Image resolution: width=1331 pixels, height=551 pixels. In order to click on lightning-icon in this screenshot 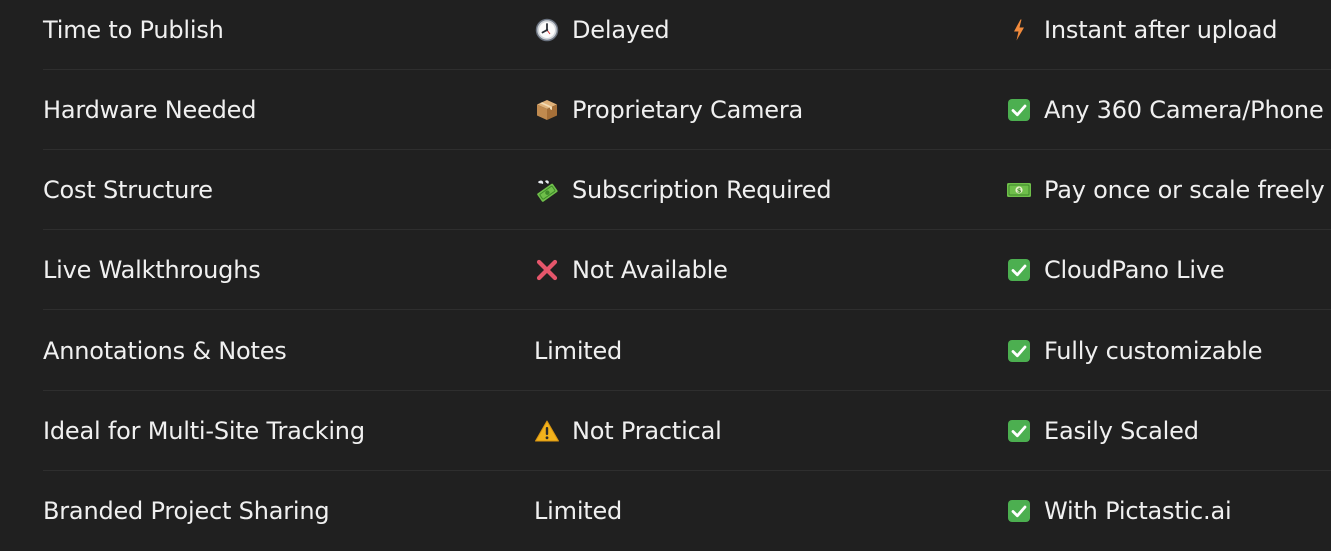, I will do `click(1019, 30)`.